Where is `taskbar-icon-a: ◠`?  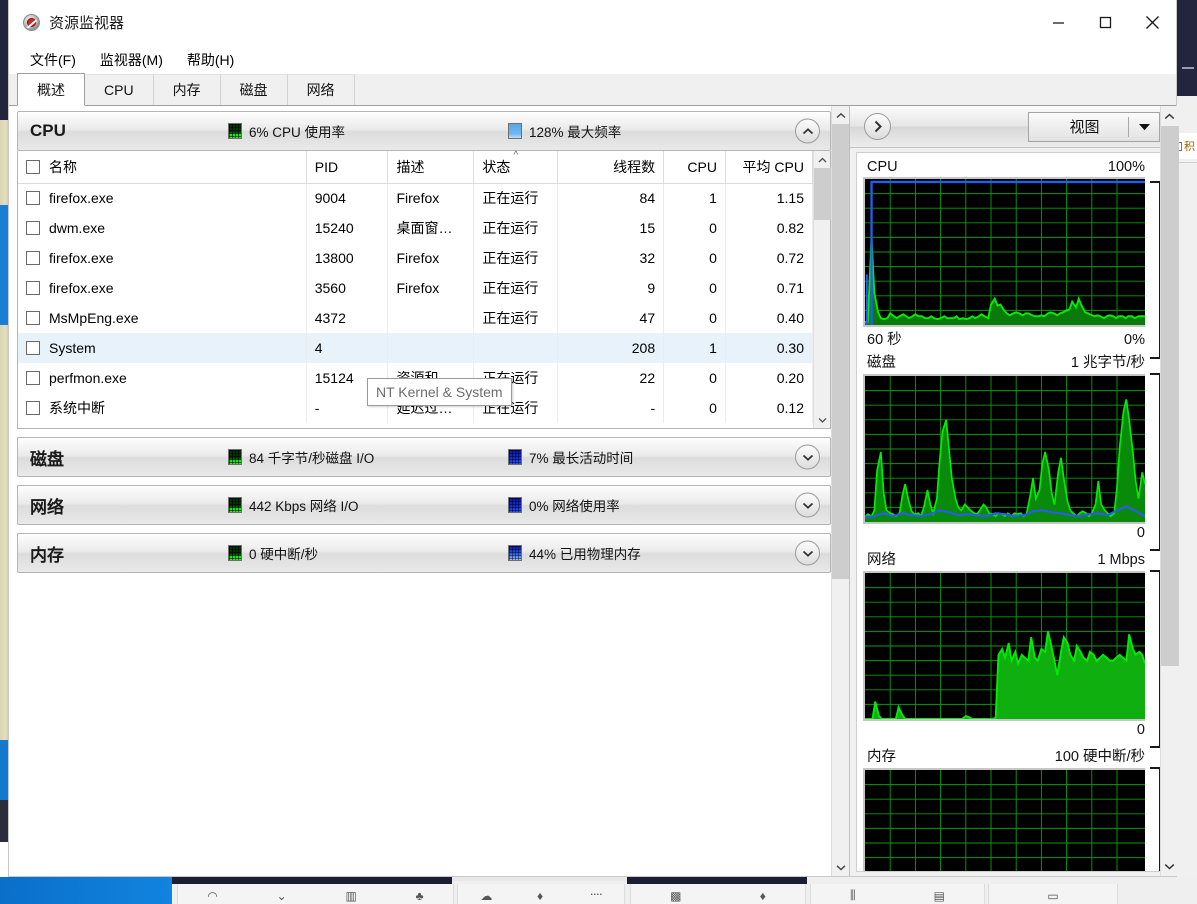 taskbar-icon-a: ◠ is located at coordinates (212, 896).